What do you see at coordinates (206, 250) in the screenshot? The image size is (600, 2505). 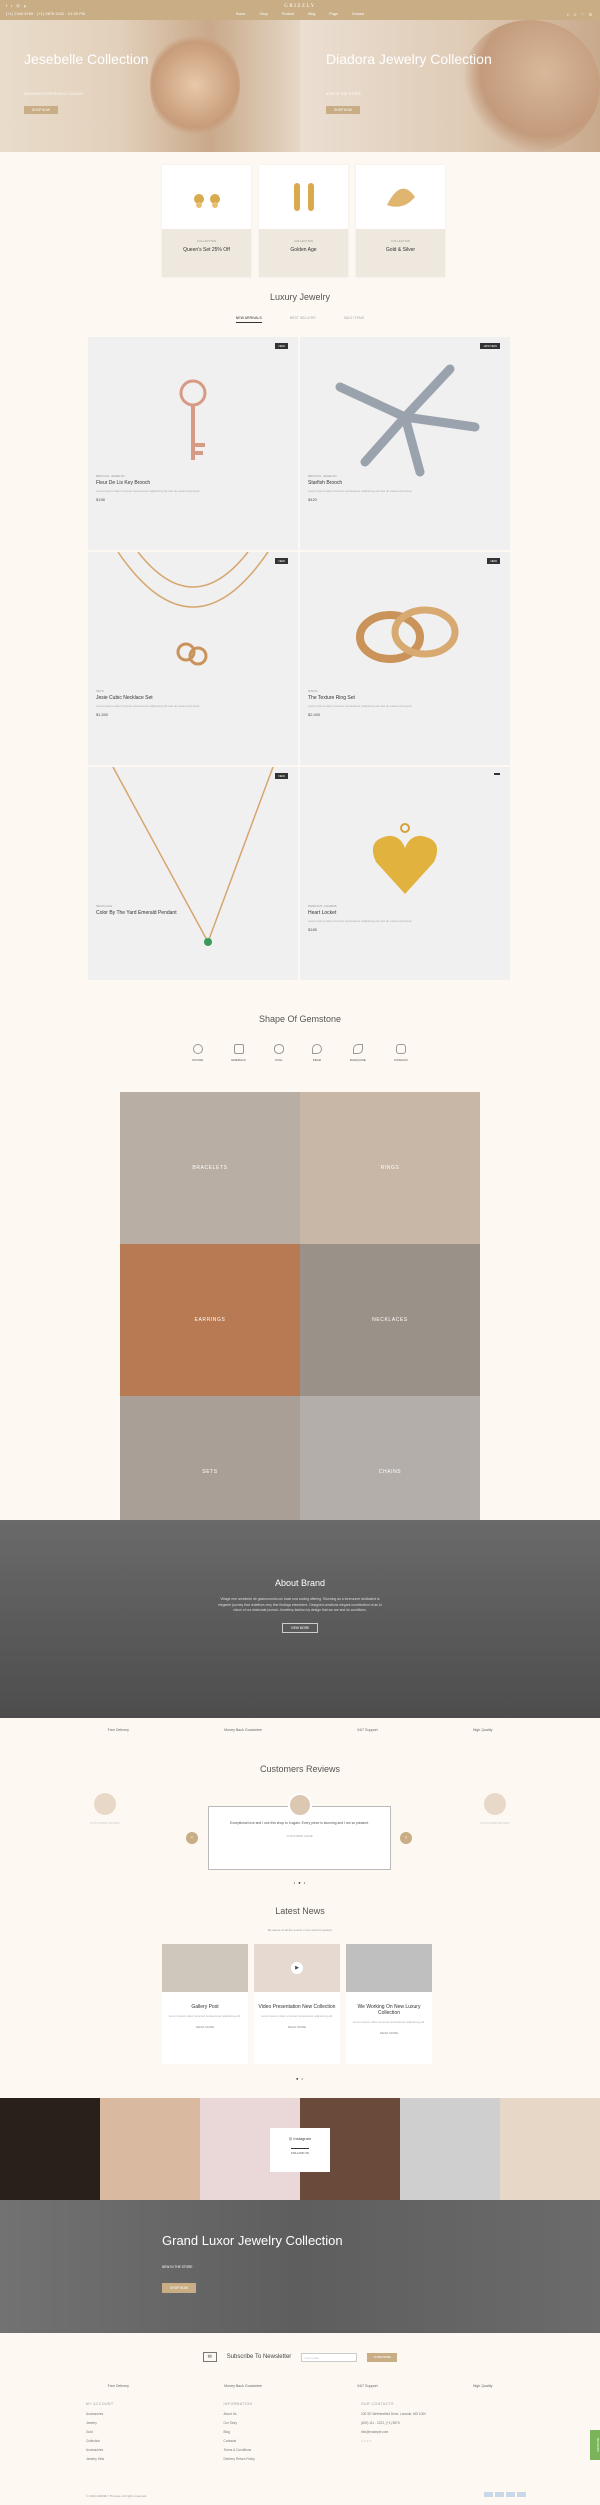 I see `category-title: Queen's Set 25% Off` at bounding box center [206, 250].